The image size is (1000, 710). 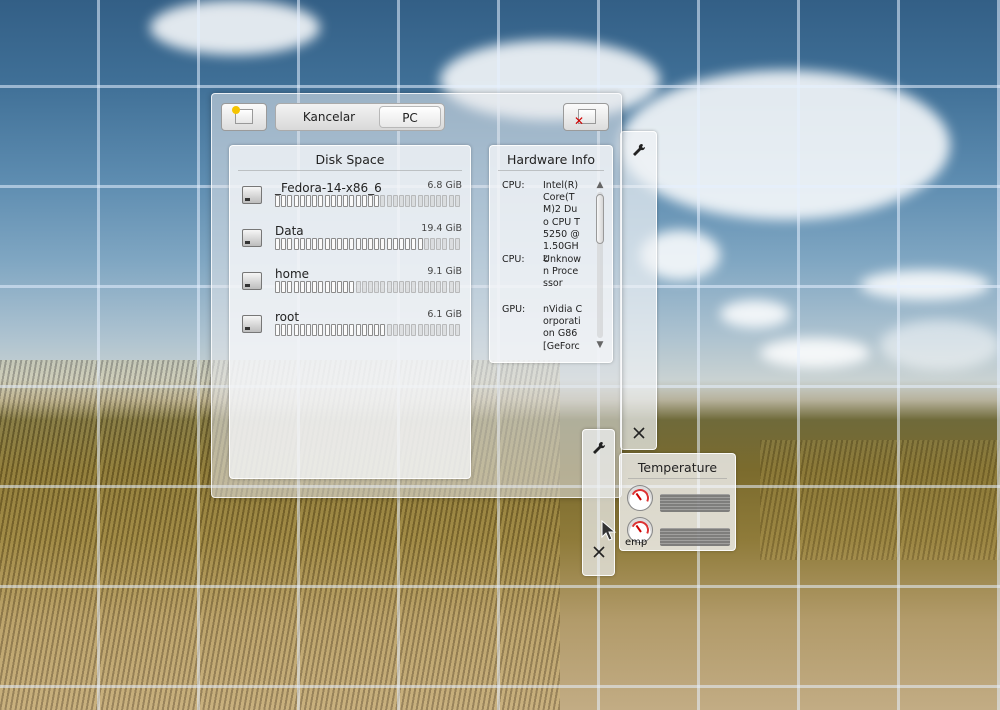 I want to click on sensor-label: emp, so click(x=636, y=542).